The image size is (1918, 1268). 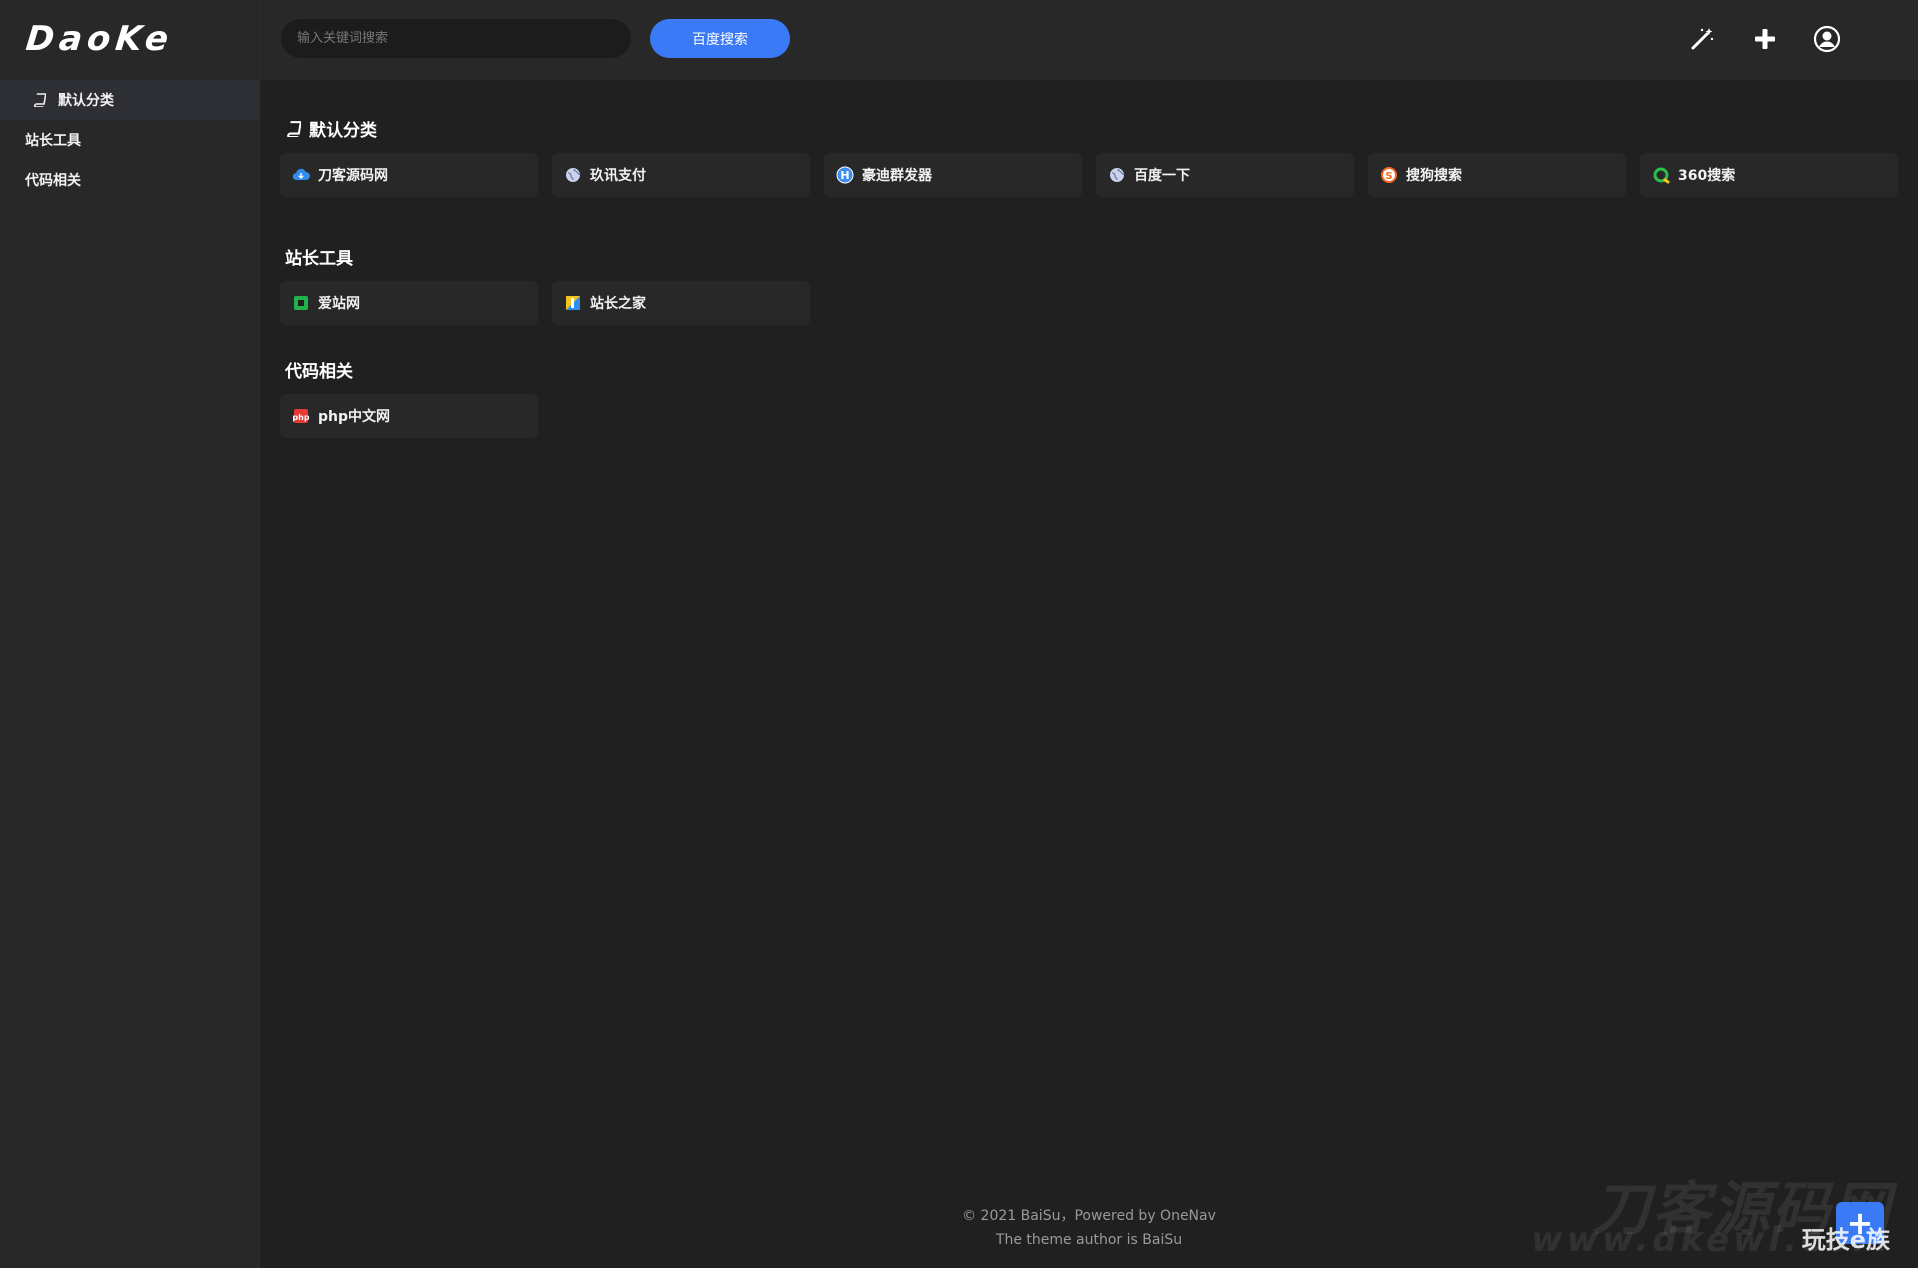 I want to click on category-title-text: 默认分类, so click(x=343, y=131).